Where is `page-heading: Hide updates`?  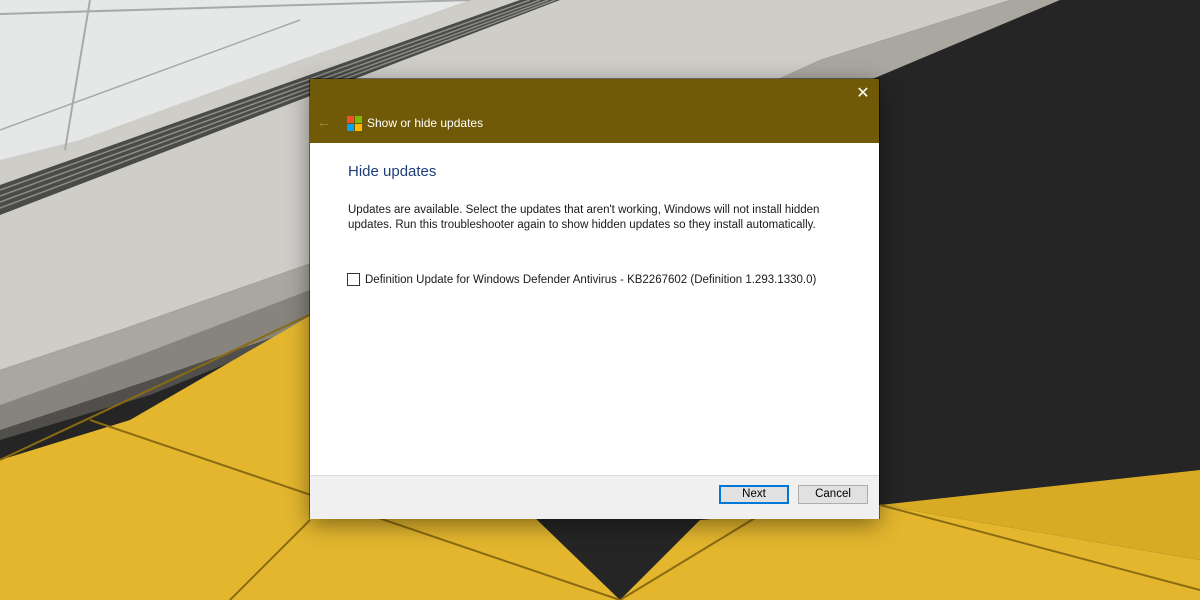 page-heading: Hide updates is located at coordinates (392, 171).